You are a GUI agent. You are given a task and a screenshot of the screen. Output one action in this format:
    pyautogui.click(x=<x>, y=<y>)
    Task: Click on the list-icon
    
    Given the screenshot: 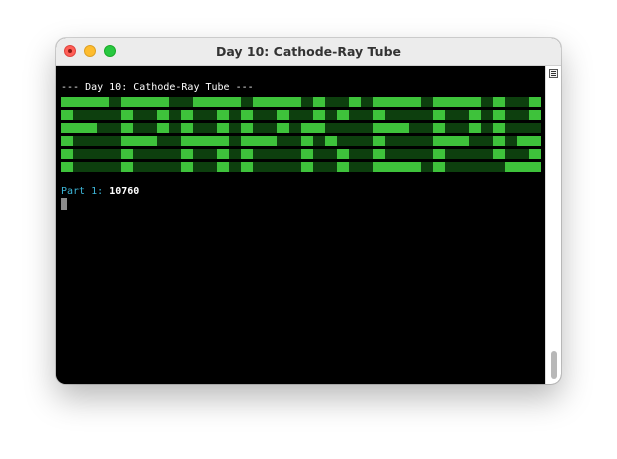 What is the action you would take?
    pyautogui.click(x=553, y=73)
    